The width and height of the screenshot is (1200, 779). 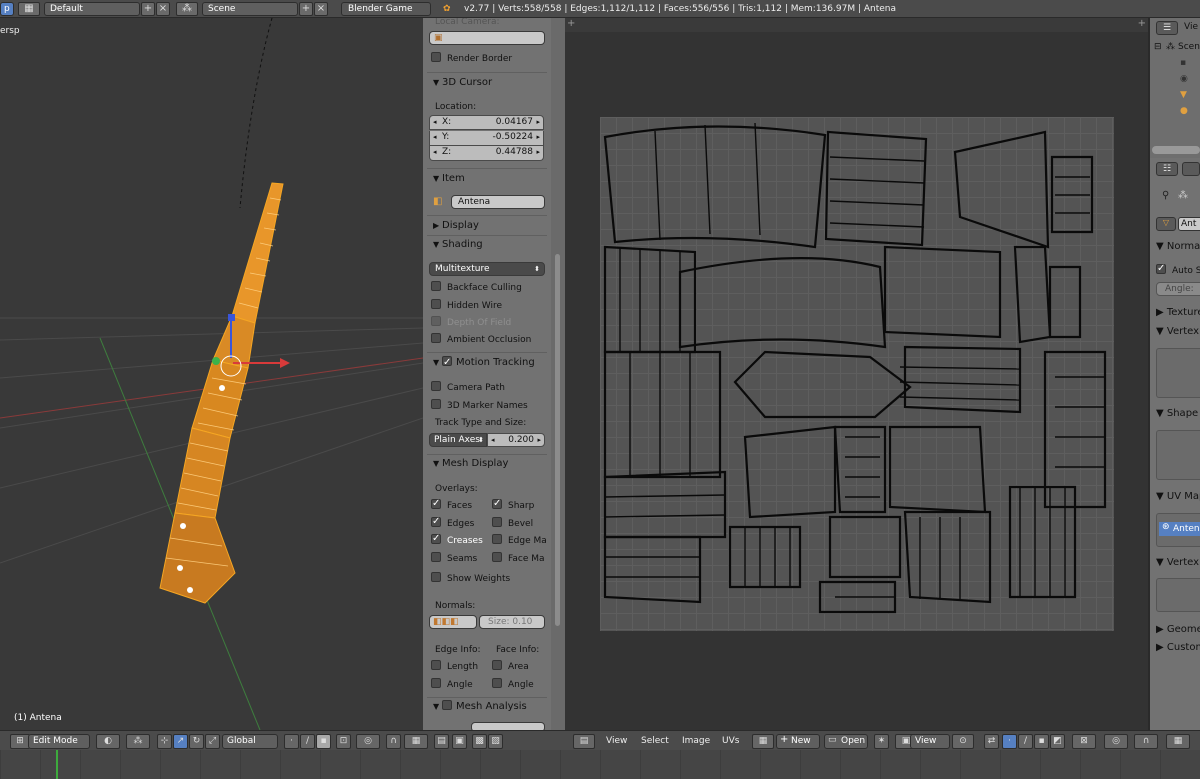 I want to click on render-border-toggle: Render Border, so click(x=471, y=59).